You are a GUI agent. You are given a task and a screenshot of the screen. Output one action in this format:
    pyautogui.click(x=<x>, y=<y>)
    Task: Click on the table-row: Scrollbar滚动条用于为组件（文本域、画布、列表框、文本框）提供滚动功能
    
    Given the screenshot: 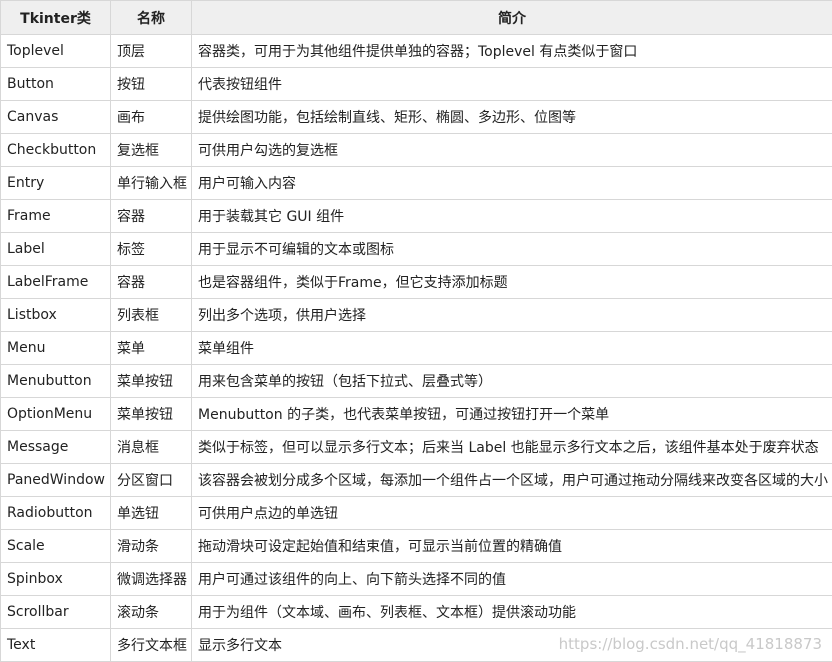 What is the action you would take?
    pyautogui.click(x=416, y=612)
    